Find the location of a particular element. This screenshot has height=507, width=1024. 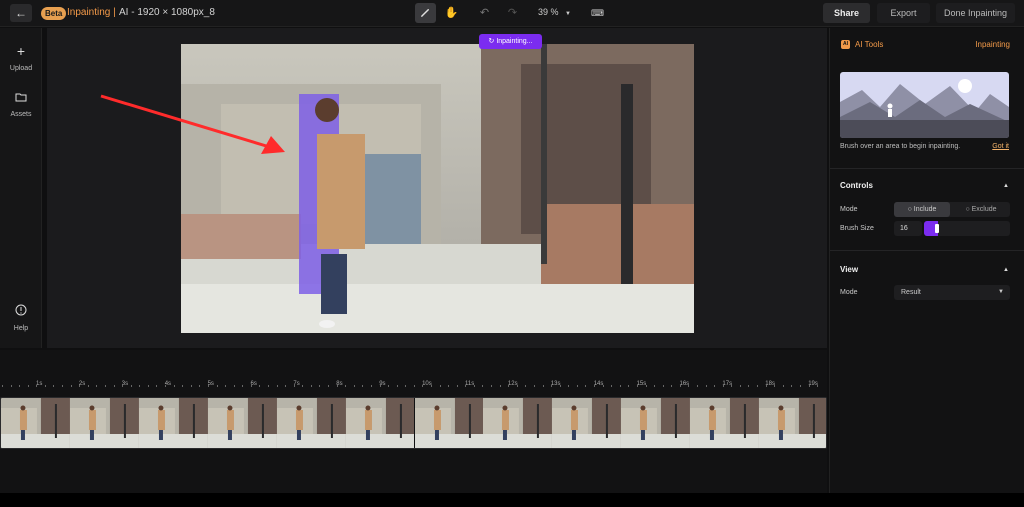

include-label: Include is located at coordinates (925, 209).